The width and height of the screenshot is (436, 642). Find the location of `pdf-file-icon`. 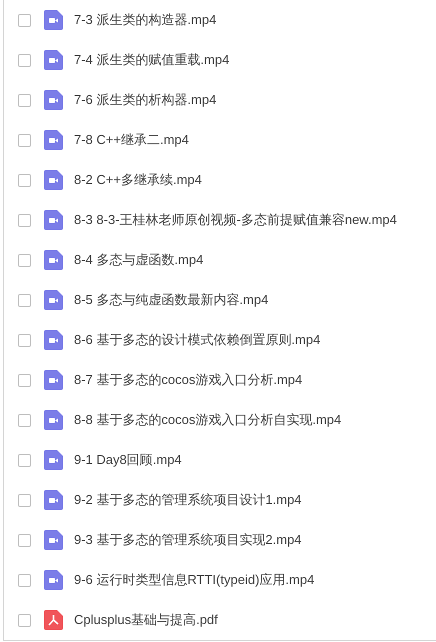

pdf-file-icon is located at coordinates (53, 620).